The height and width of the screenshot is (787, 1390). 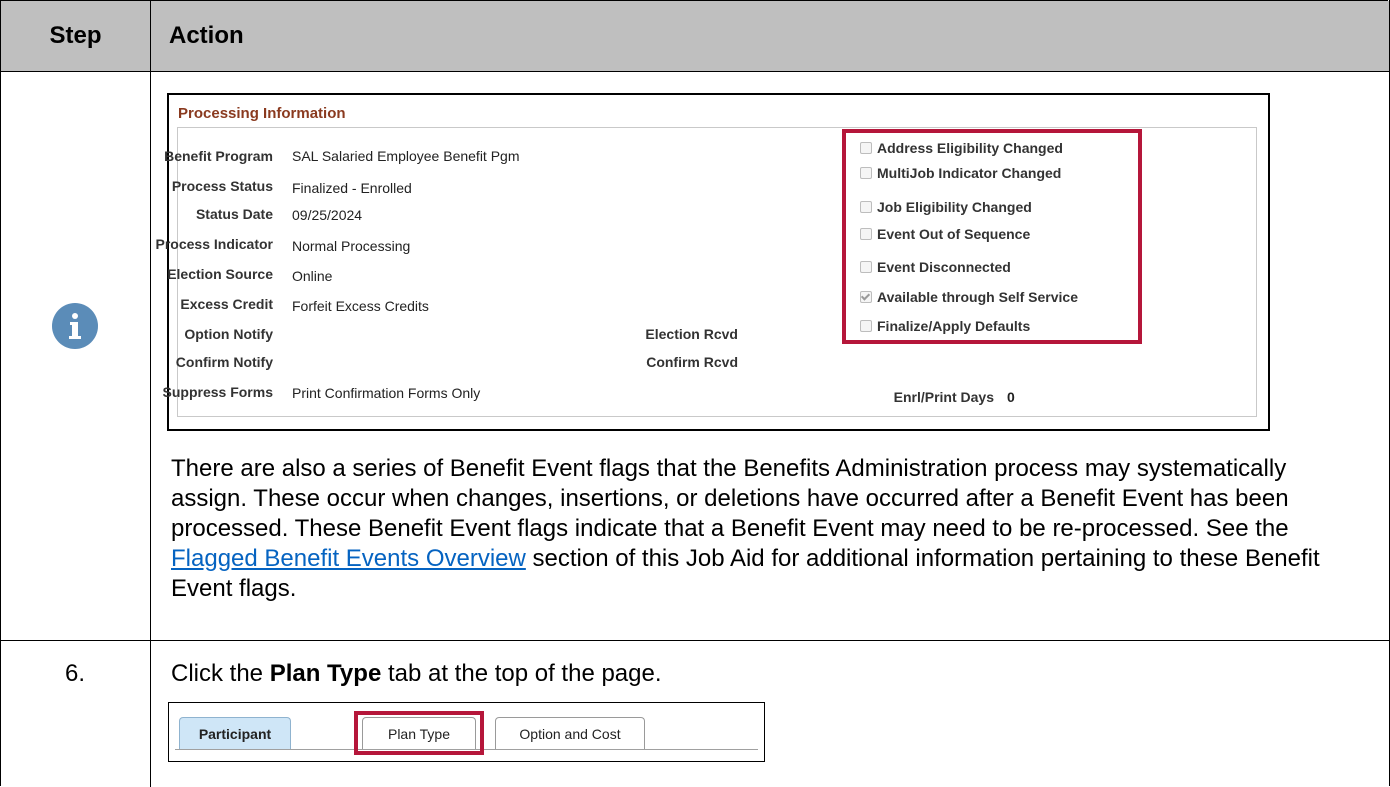 I want to click on option-notify-label: Option Notify, so click(x=228, y=334).